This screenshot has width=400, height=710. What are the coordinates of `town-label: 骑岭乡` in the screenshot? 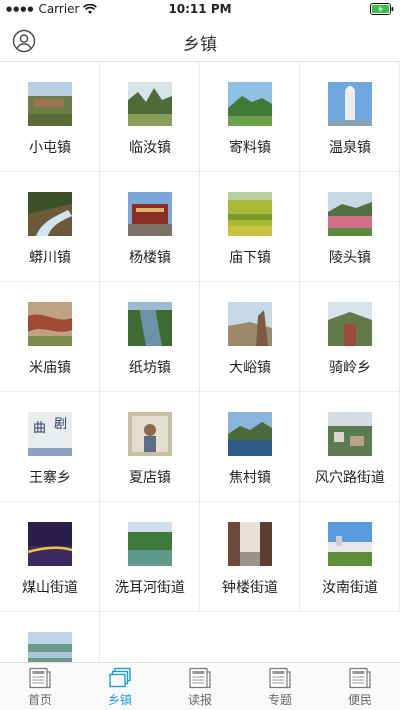 It's located at (350, 368).